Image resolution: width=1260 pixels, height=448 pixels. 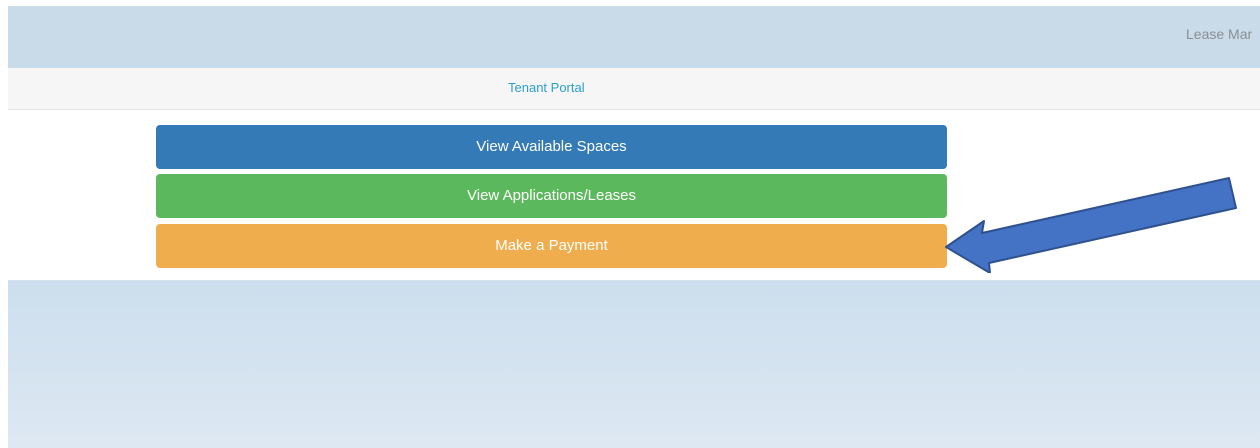 I want to click on view-available-spaces-button: View Available Spaces, so click(x=551, y=147).